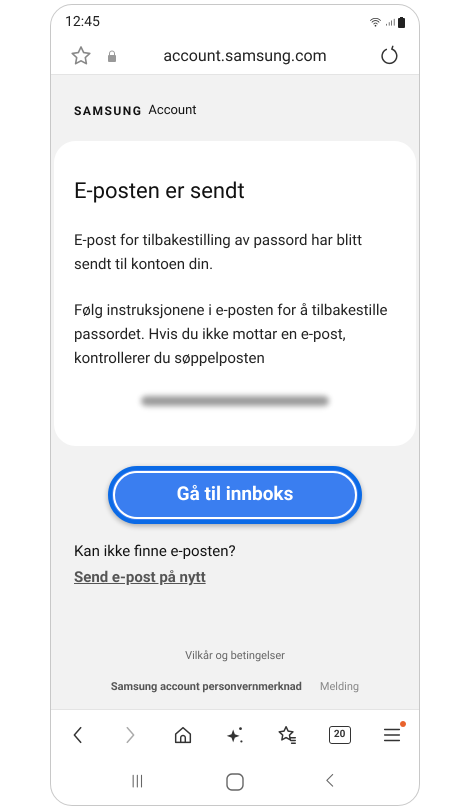 This screenshot has width=470, height=810. Describe the element at coordinates (206, 686) in the screenshot. I see `footer-link: Samsung account personvernmerknad` at that location.